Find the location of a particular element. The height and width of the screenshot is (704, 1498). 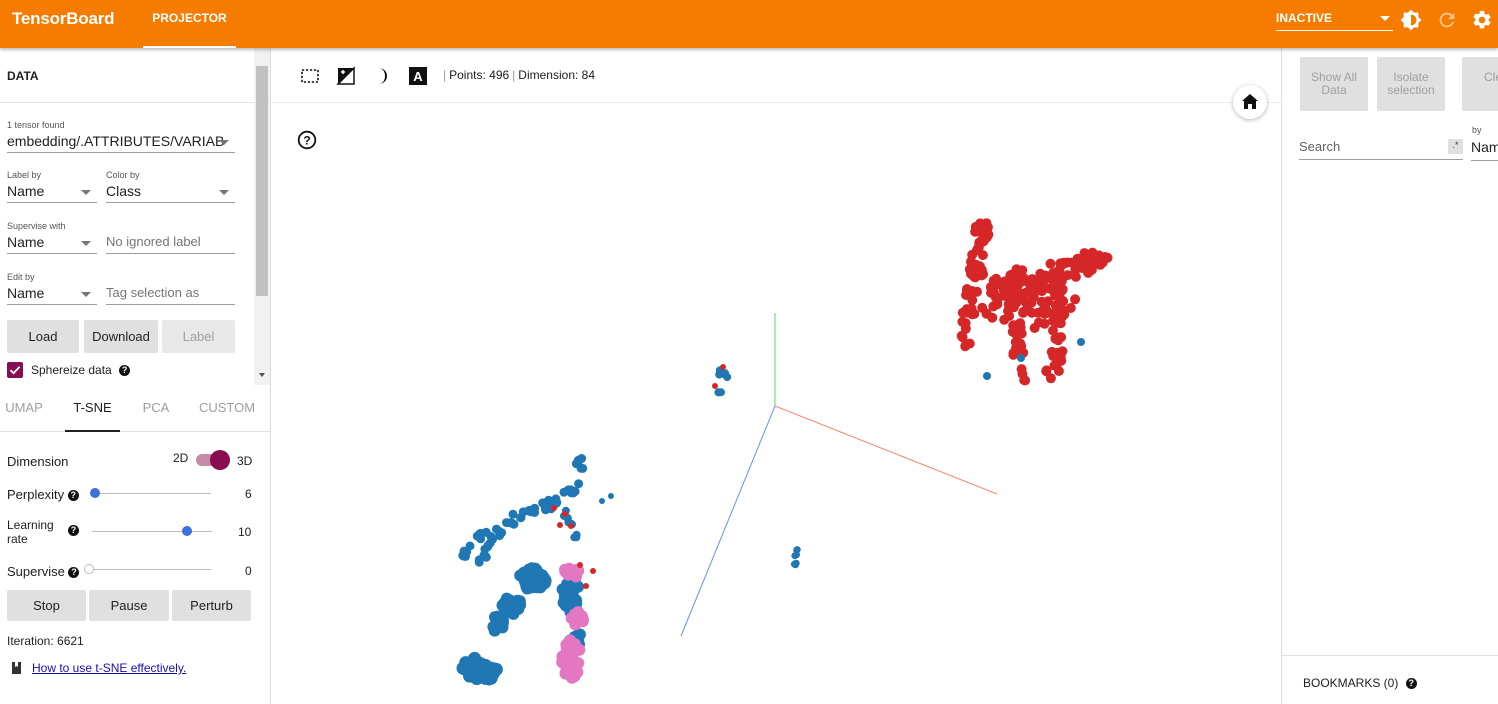

stop-button: Stop is located at coordinates (46, 605).